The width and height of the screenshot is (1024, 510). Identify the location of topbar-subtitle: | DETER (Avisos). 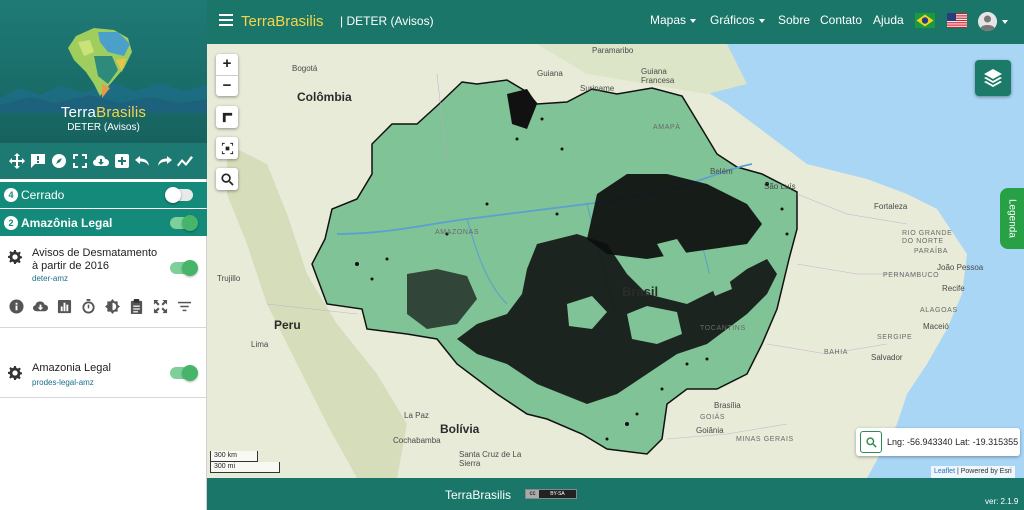
(387, 21).